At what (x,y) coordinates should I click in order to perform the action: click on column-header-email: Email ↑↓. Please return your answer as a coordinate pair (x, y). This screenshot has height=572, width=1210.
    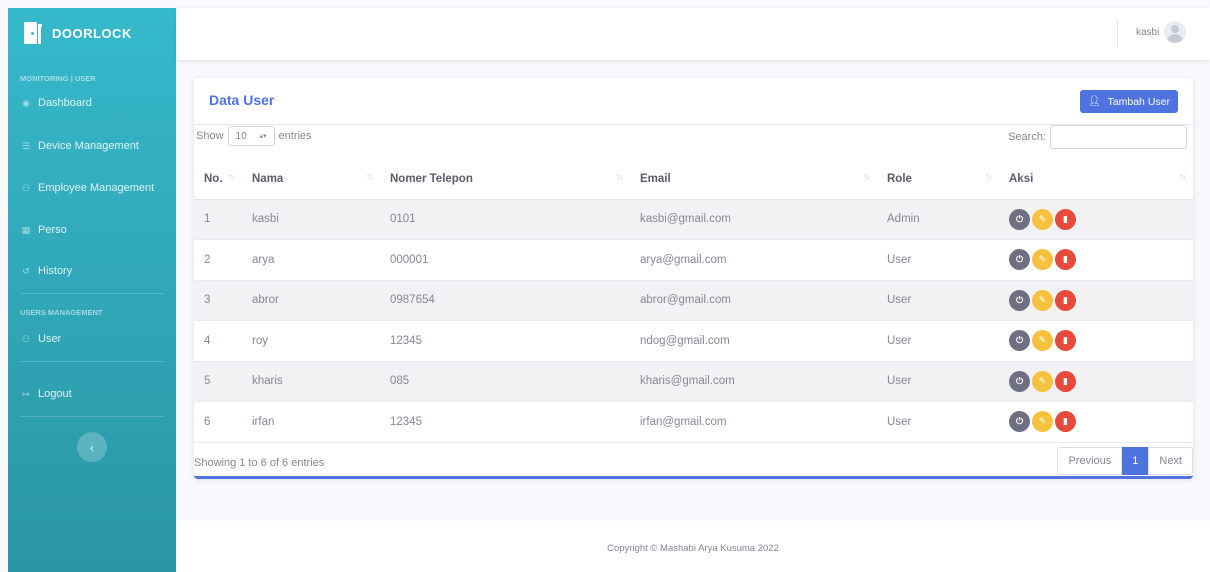
    Looking at the image, I should click on (753, 179).